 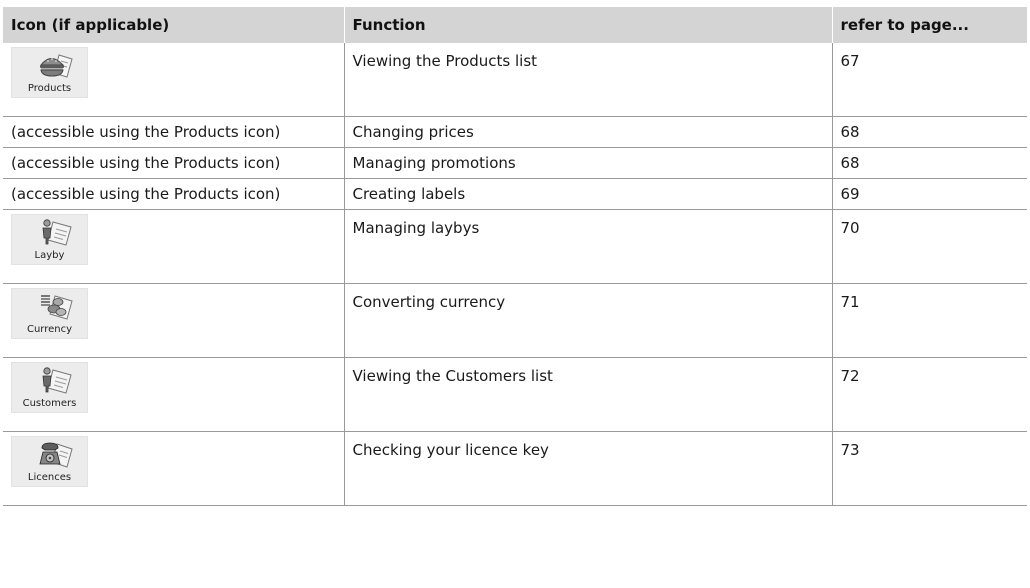 I want to click on telephone-icon, so click(x=56, y=455).